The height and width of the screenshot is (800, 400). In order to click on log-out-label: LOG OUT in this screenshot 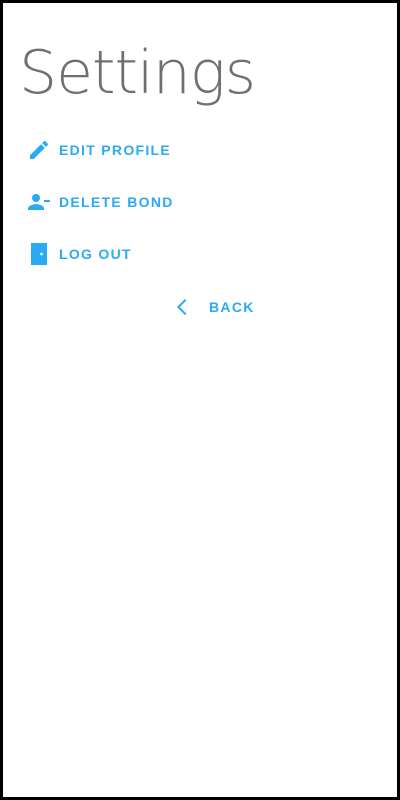, I will do `click(95, 254)`.